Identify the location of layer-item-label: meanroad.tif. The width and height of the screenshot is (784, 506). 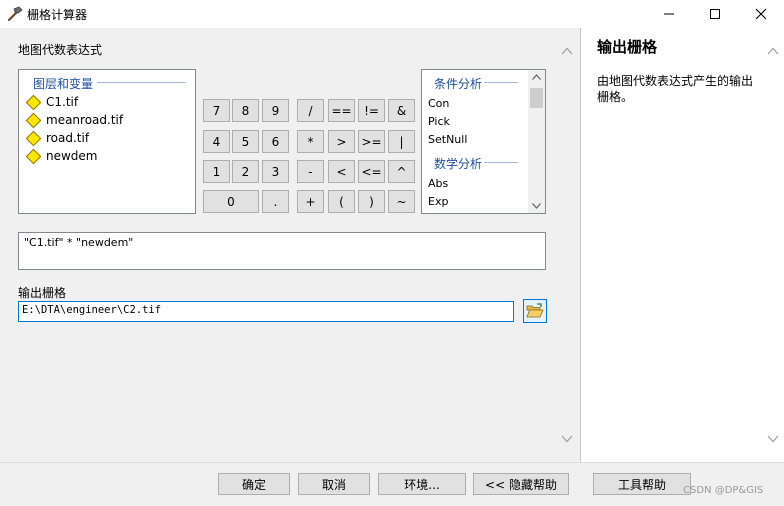
(85, 120).